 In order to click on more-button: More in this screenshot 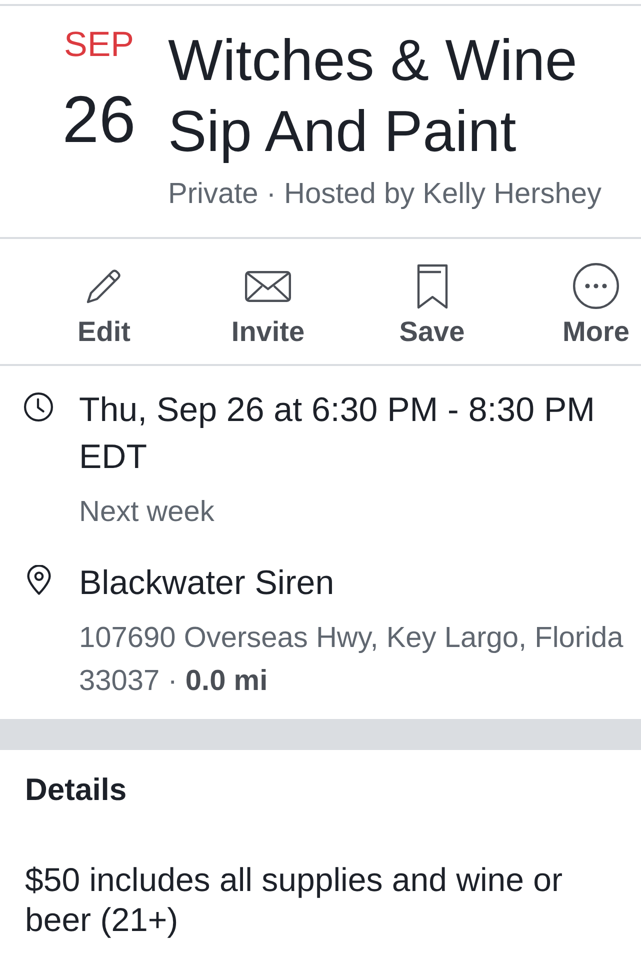, I will do `click(596, 306)`.